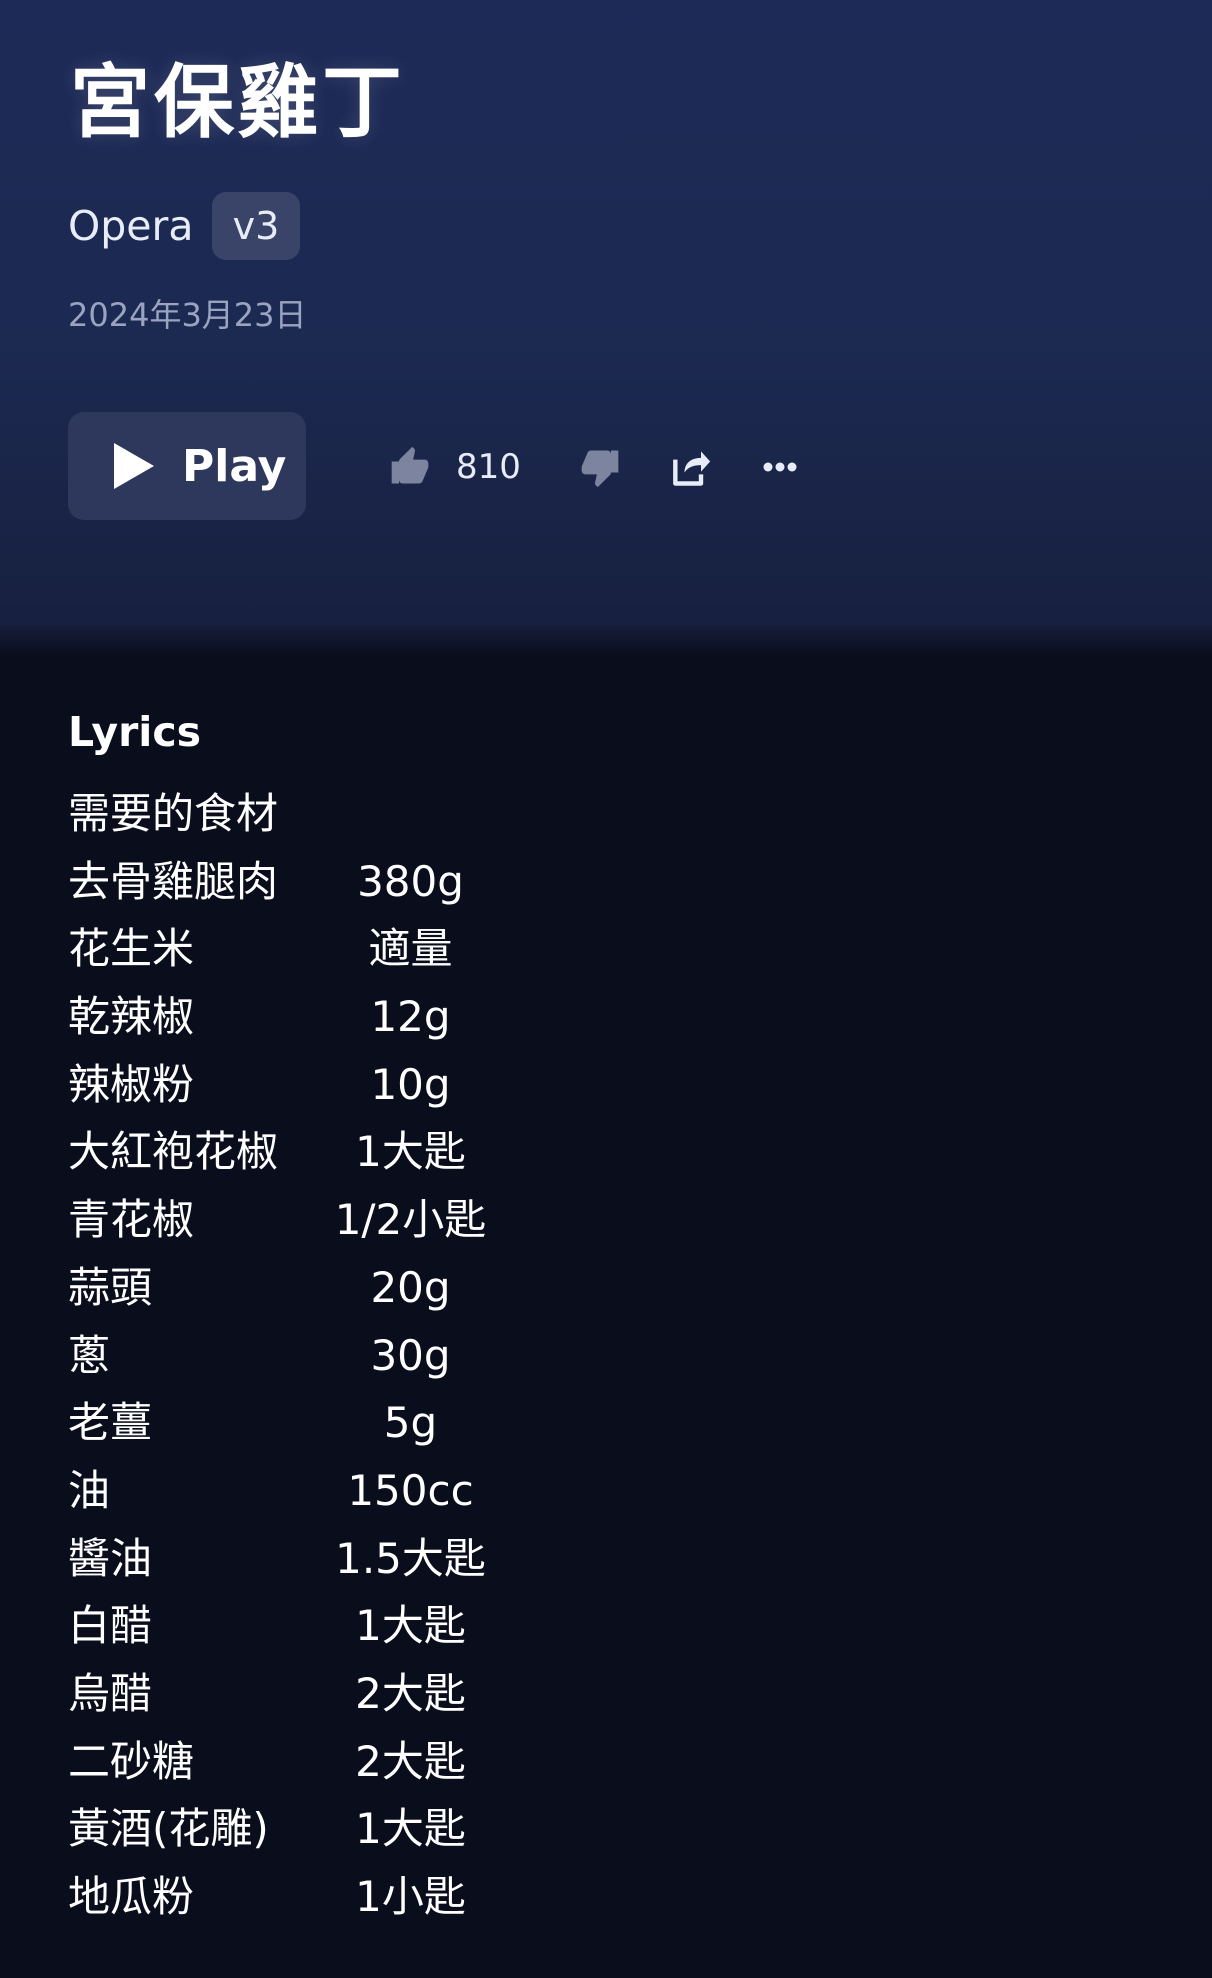  What do you see at coordinates (135, 732) in the screenshot?
I see `lyrics-heading: Lyrics` at bounding box center [135, 732].